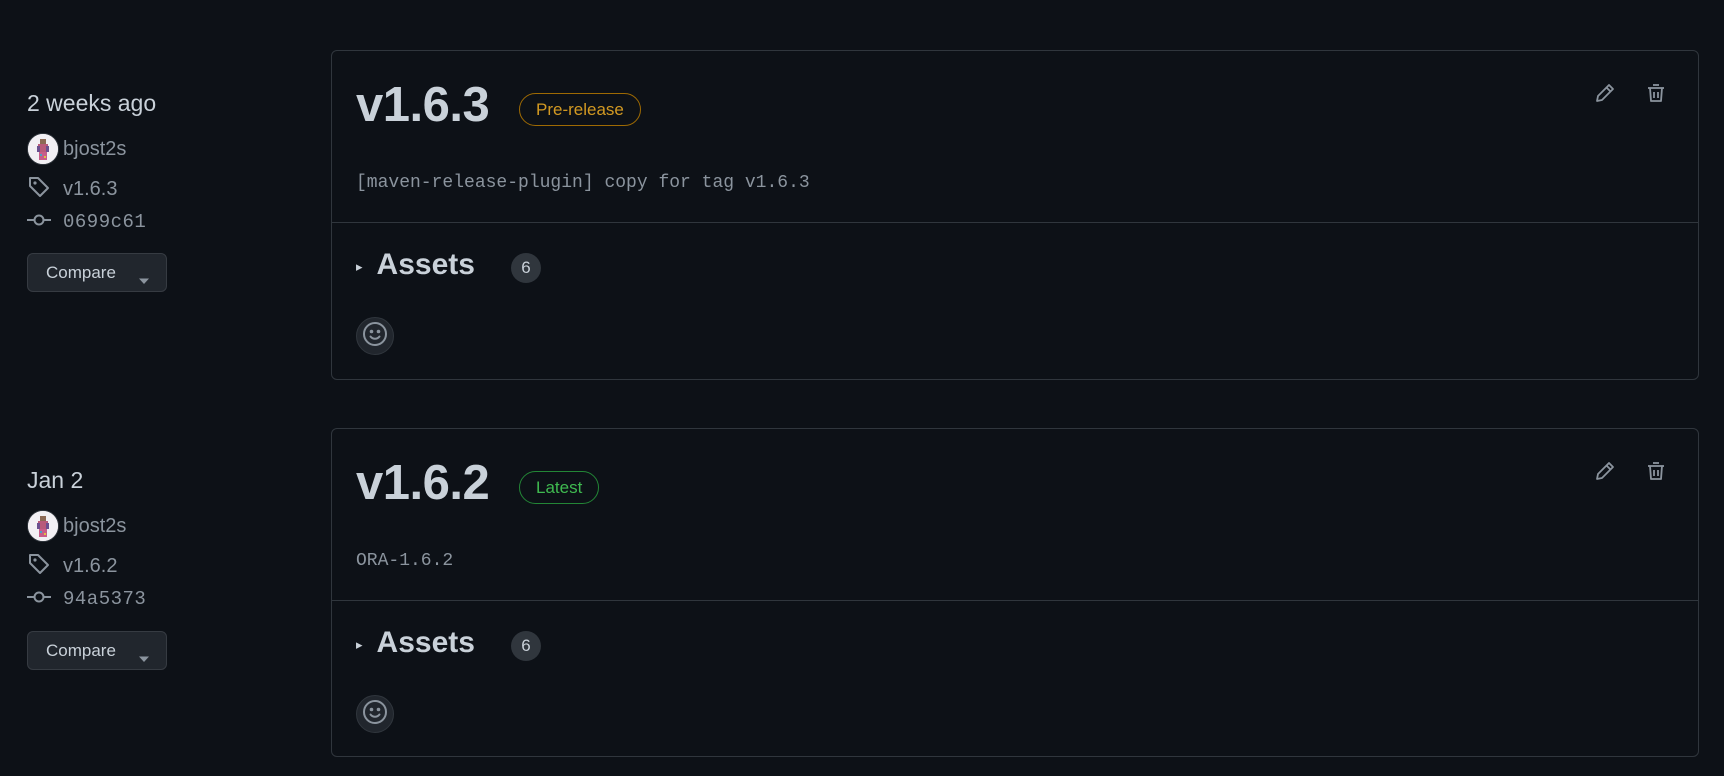  I want to click on release-date: 2 weeks ago, so click(92, 103).